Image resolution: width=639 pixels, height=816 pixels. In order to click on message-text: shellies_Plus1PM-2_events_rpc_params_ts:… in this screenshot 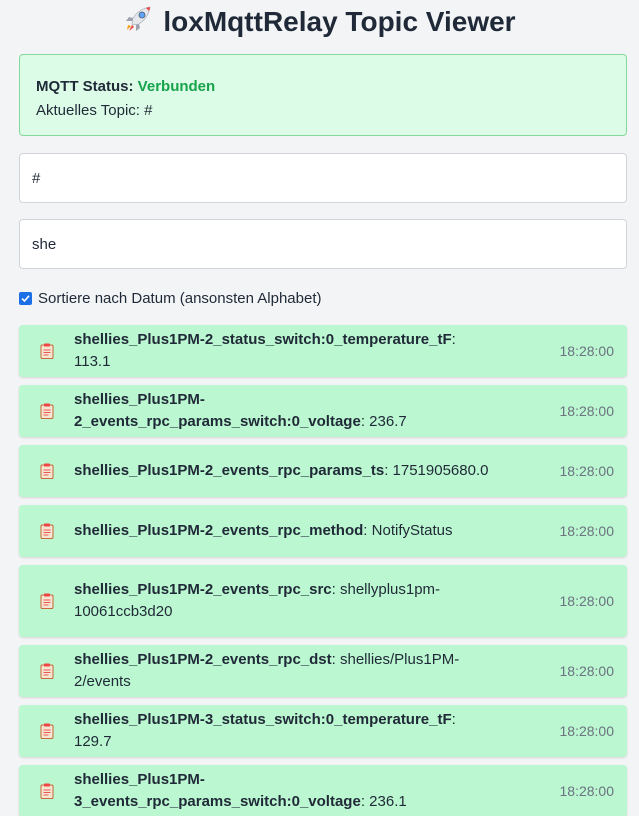, I will do `click(284, 471)`.